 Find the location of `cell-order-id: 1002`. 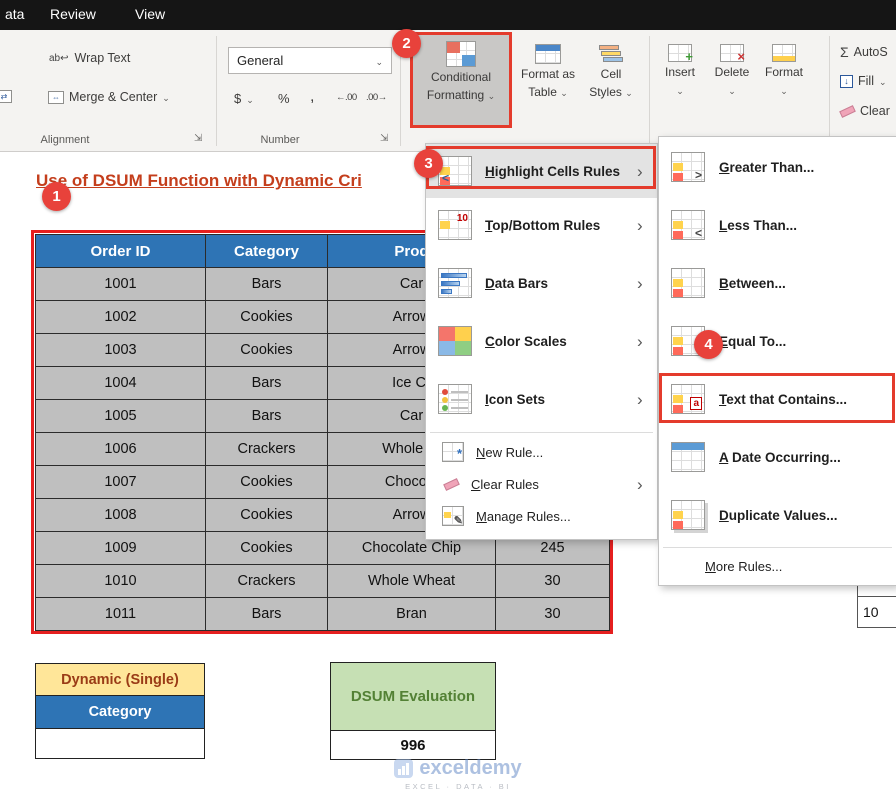

cell-order-id: 1002 is located at coordinates (121, 317).